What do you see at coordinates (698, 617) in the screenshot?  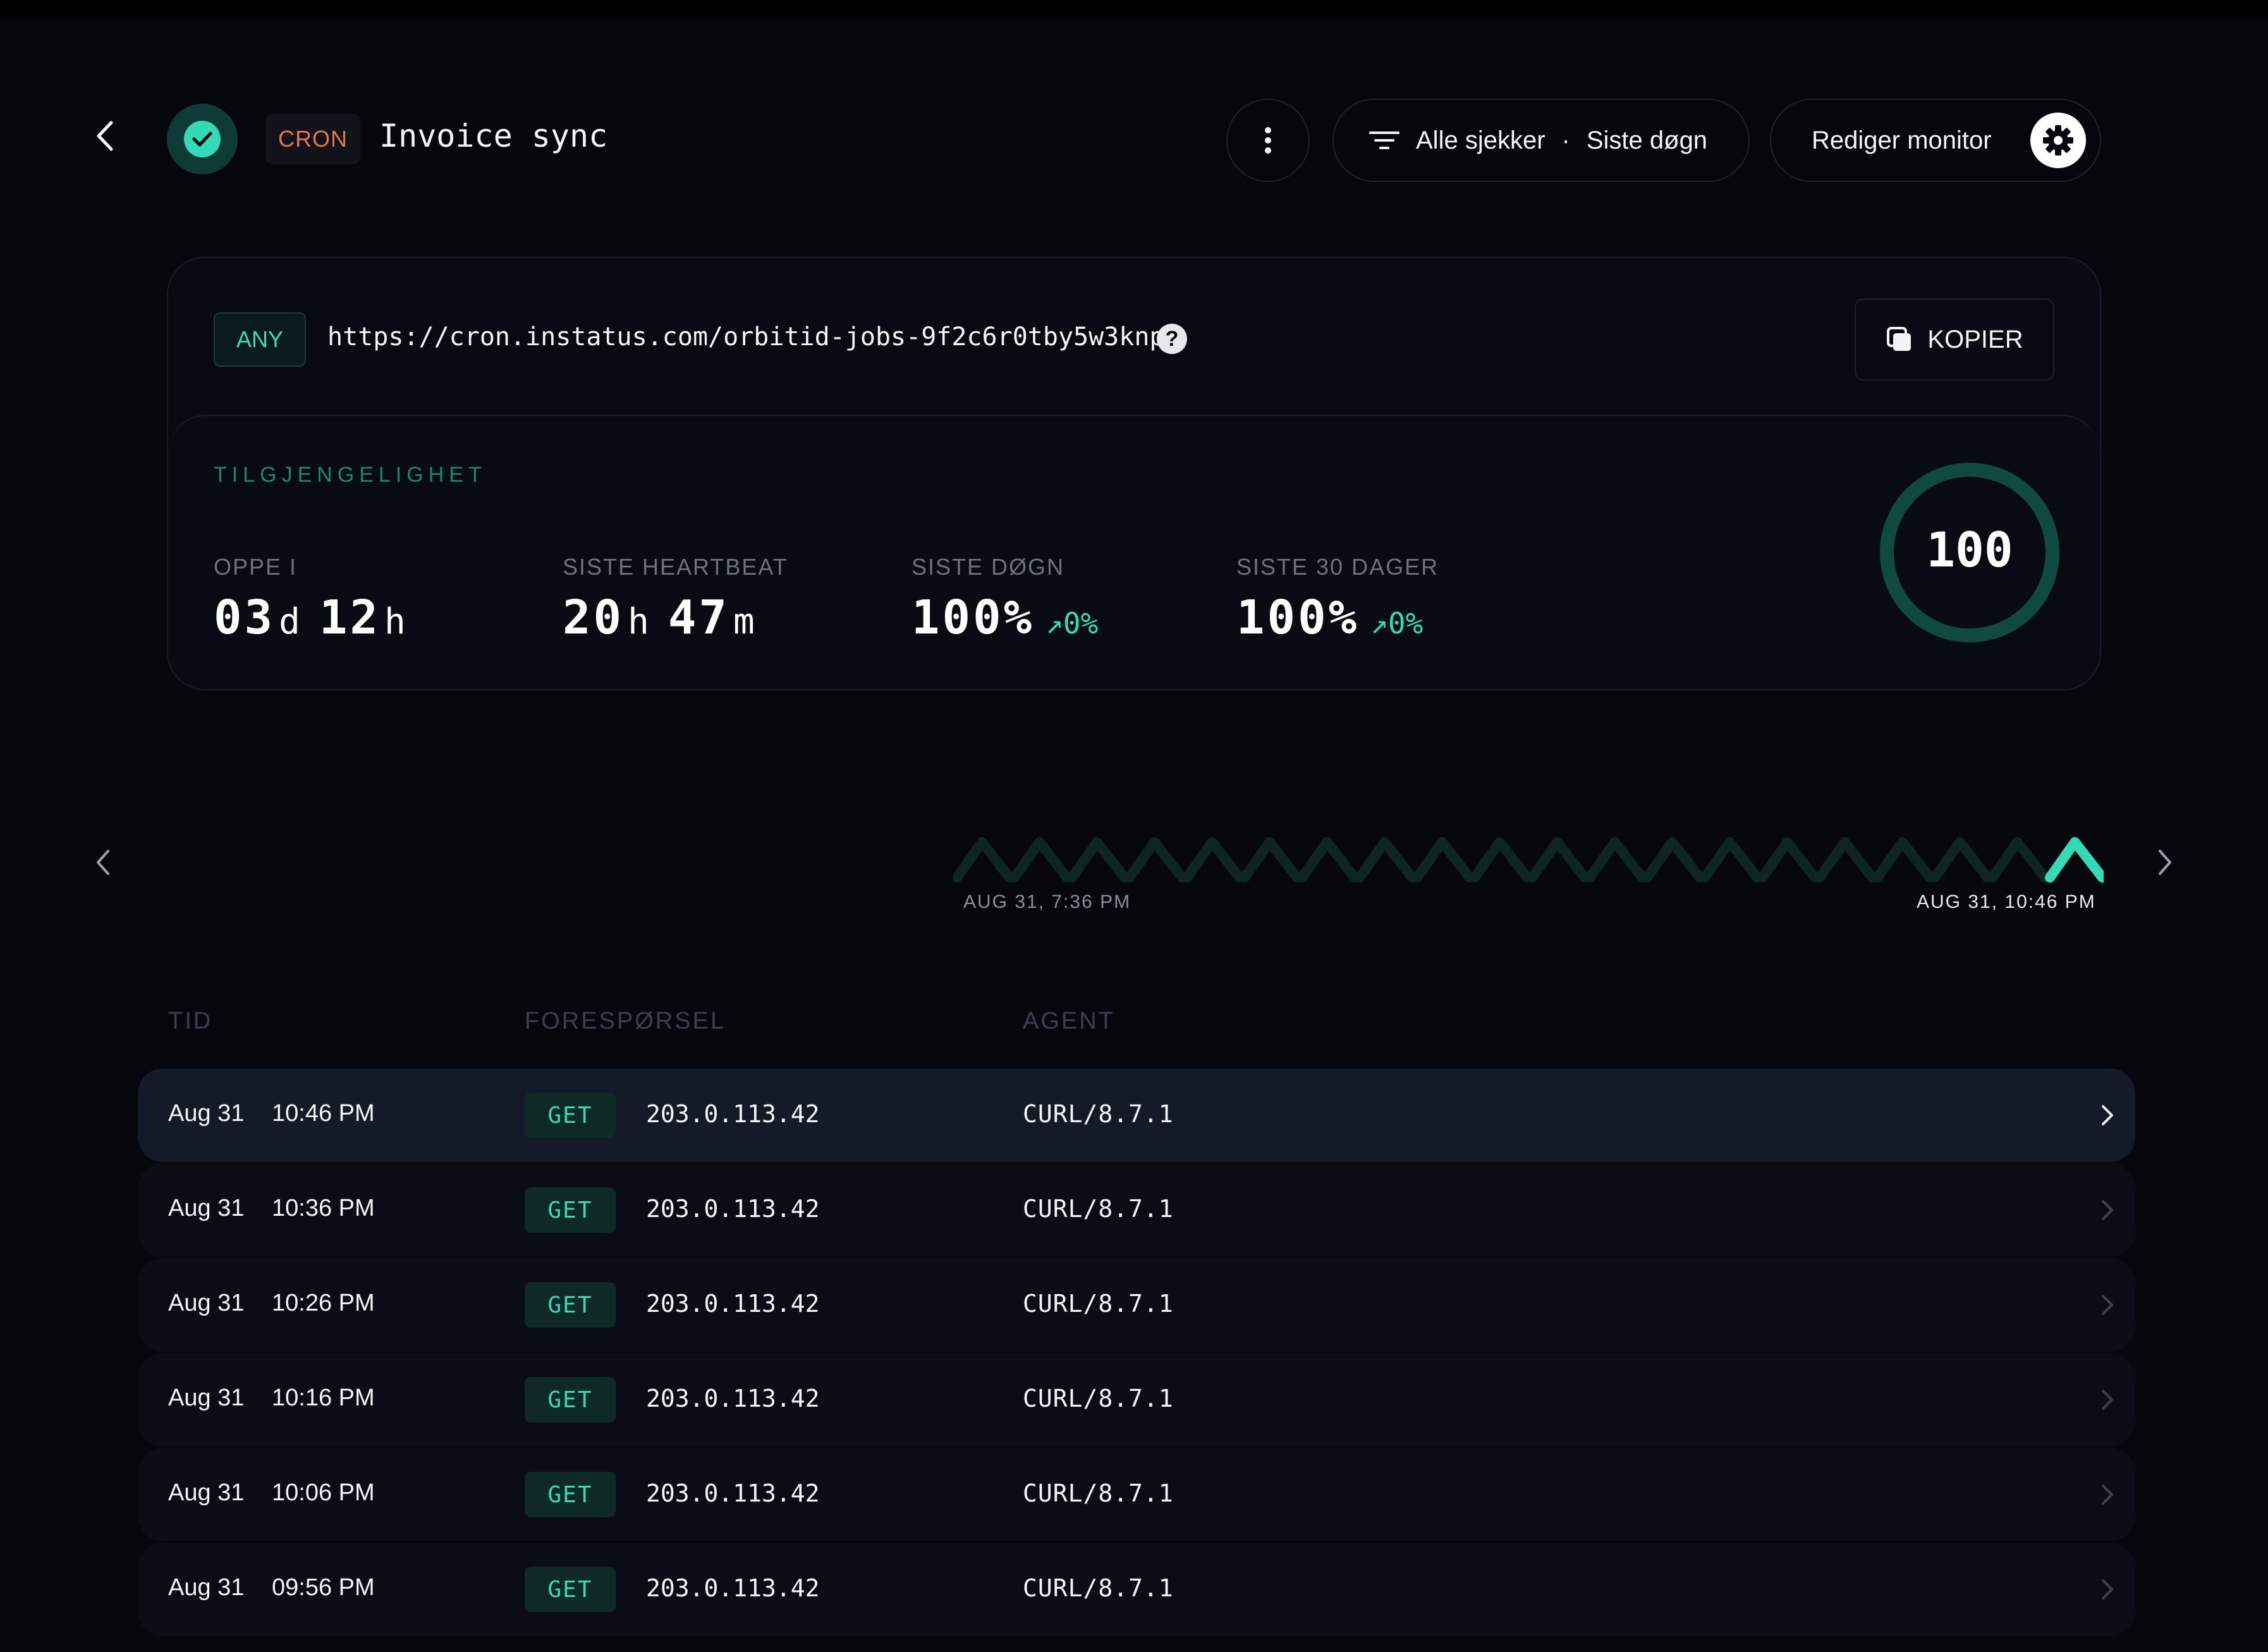 I see `heartbeat-minutes: 47` at bounding box center [698, 617].